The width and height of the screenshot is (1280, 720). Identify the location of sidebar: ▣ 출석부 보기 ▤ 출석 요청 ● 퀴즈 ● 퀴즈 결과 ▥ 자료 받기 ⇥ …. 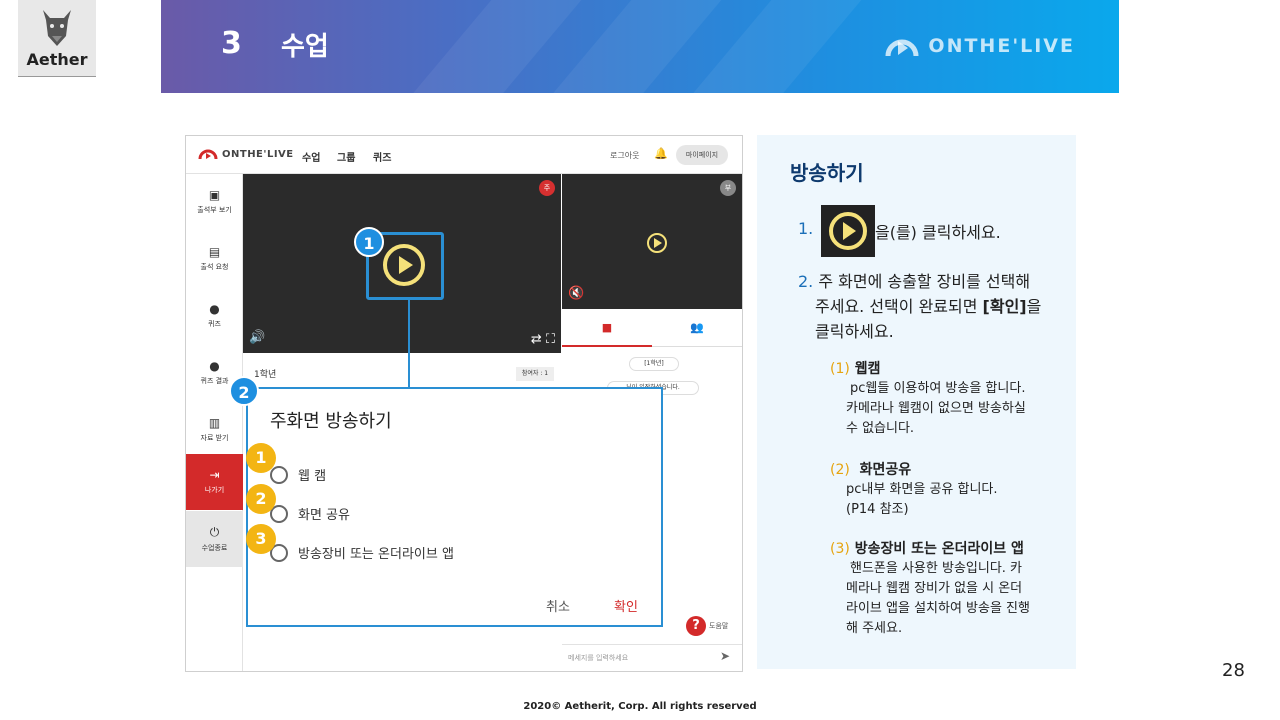
(214, 422).